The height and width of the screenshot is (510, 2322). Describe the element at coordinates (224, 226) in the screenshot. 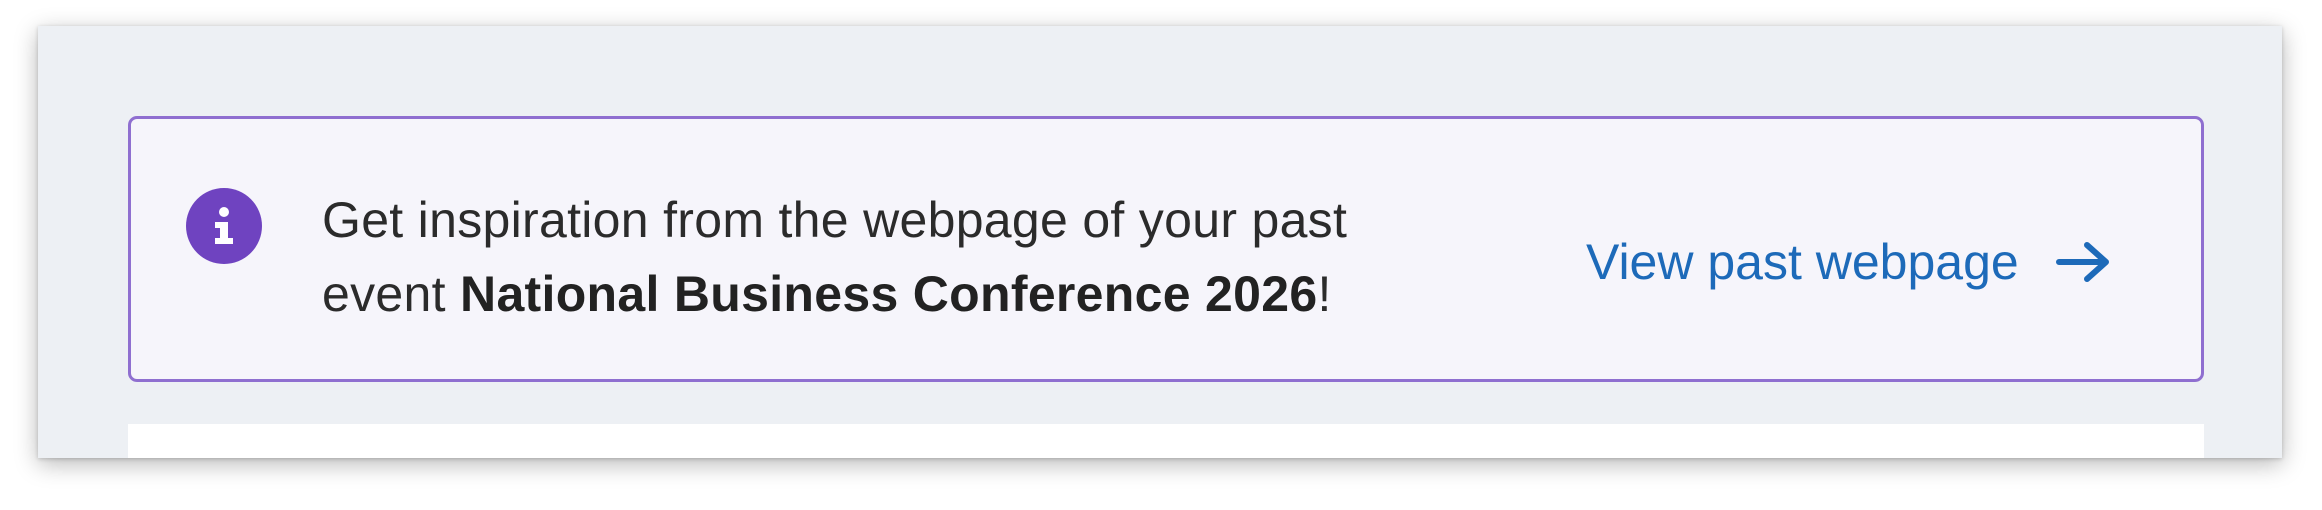

I see `info-icon` at that location.